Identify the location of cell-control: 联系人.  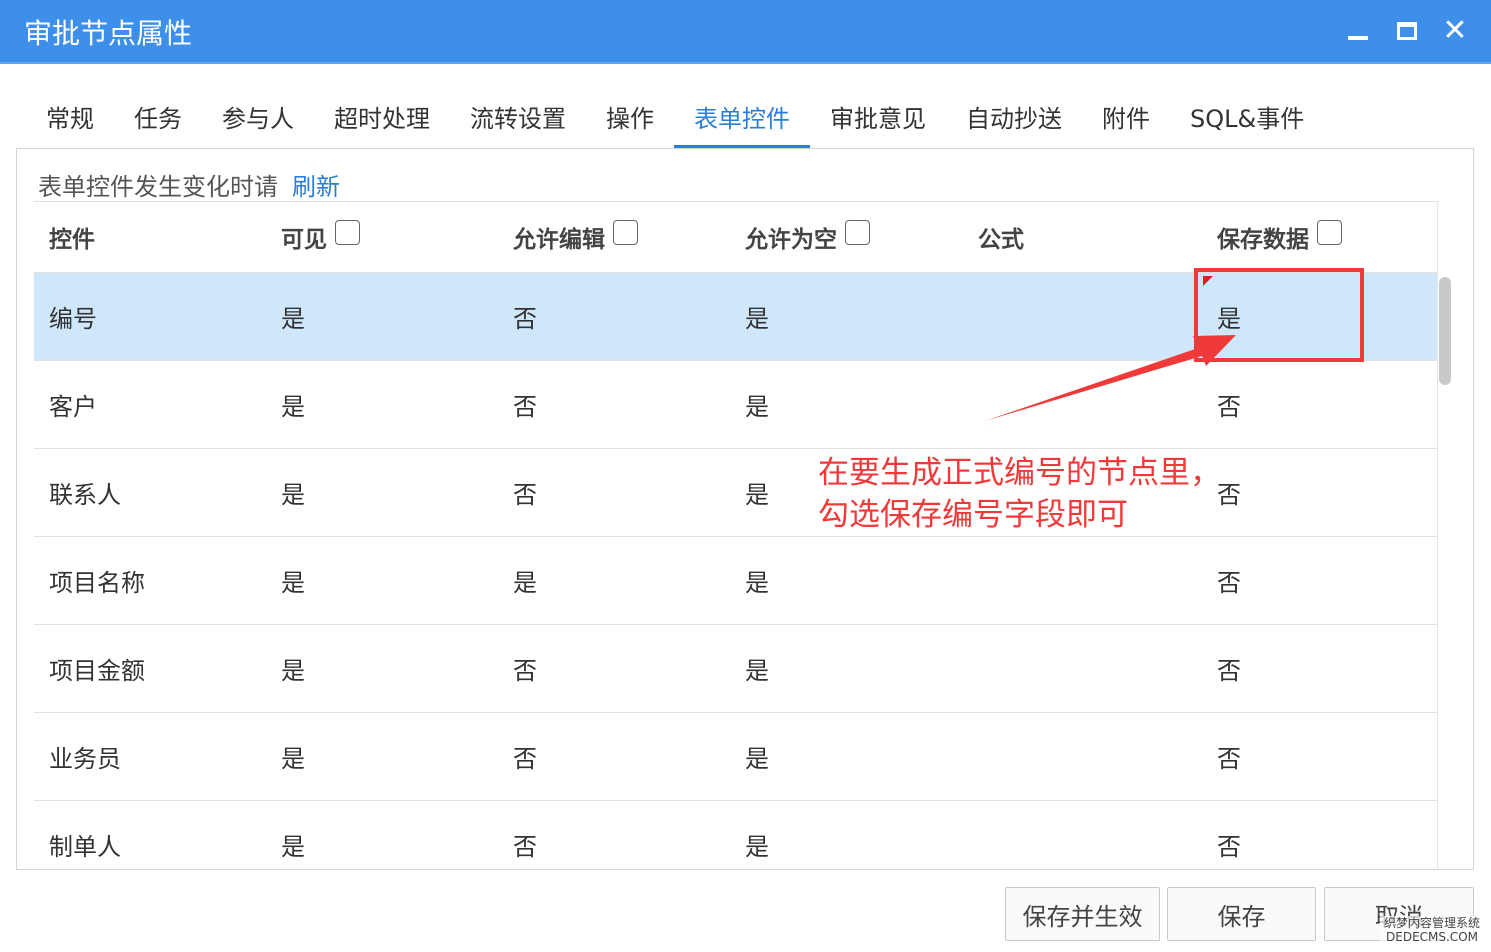
(85, 495).